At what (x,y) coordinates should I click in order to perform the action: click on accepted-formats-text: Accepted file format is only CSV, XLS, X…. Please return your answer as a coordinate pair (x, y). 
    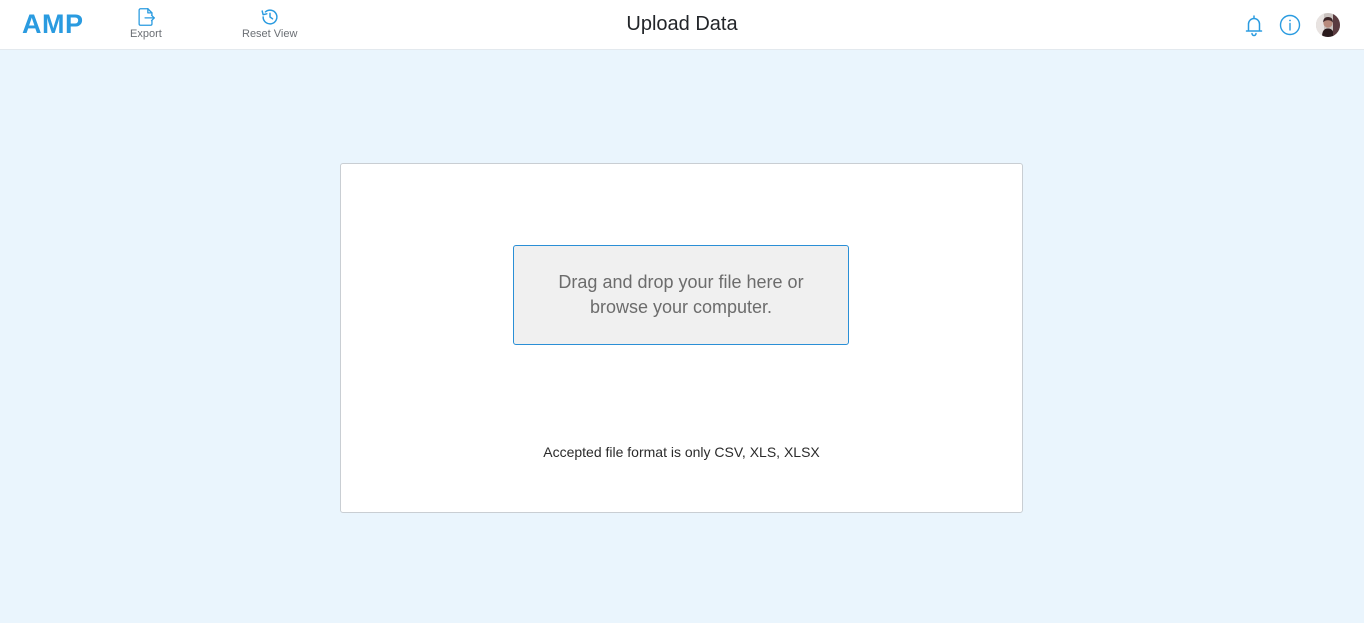
    Looking at the image, I should click on (681, 452).